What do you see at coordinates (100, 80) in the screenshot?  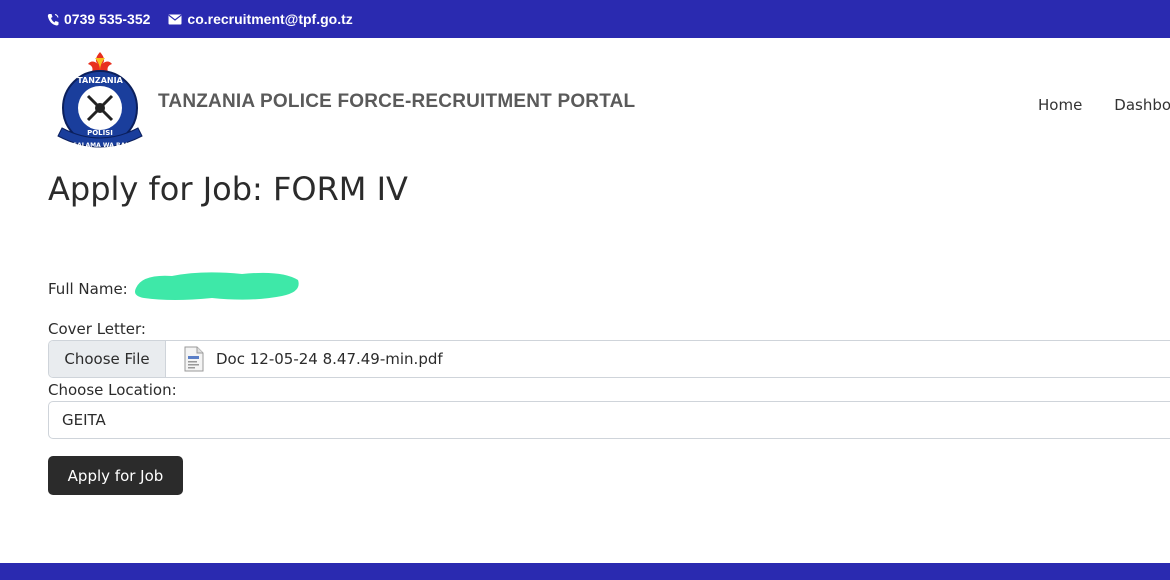 I see `logo-text-top: TANZANIA` at bounding box center [100, 80].